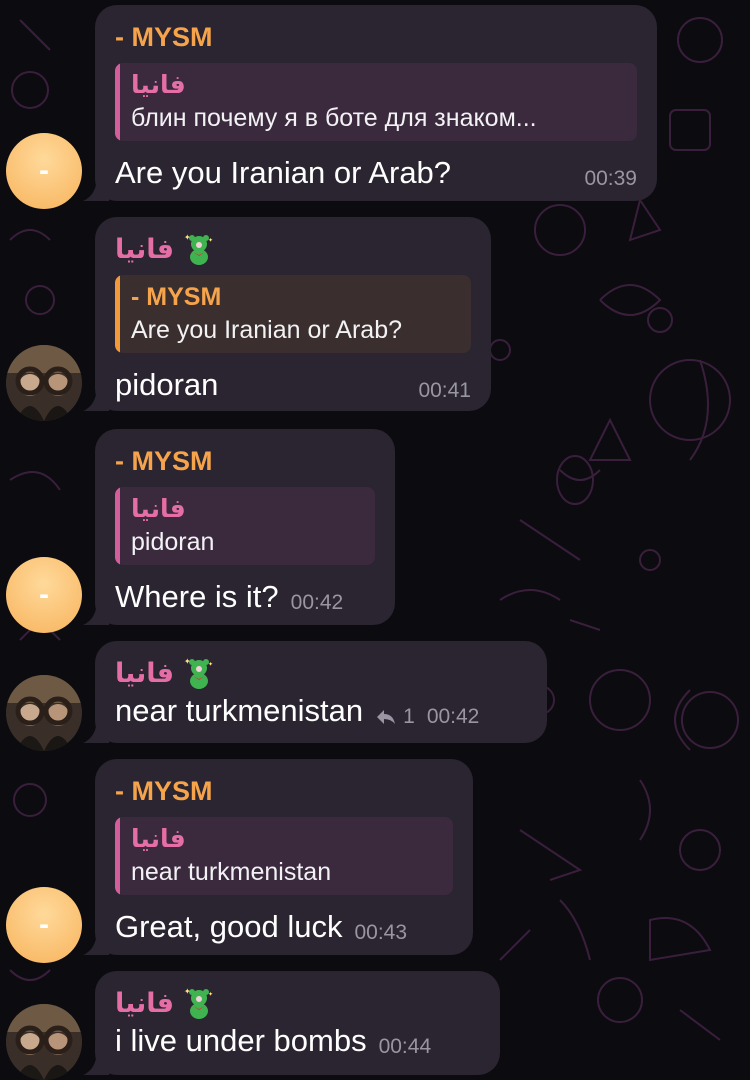 The width and height of the screenshot is (750, 1080). What do you see at coordinates (315, 692) in the screenshot?
I see `message-bubble: فانيا ✦ ✦ near turkmenistan 1 00:42` at bounding box center [315, 692].